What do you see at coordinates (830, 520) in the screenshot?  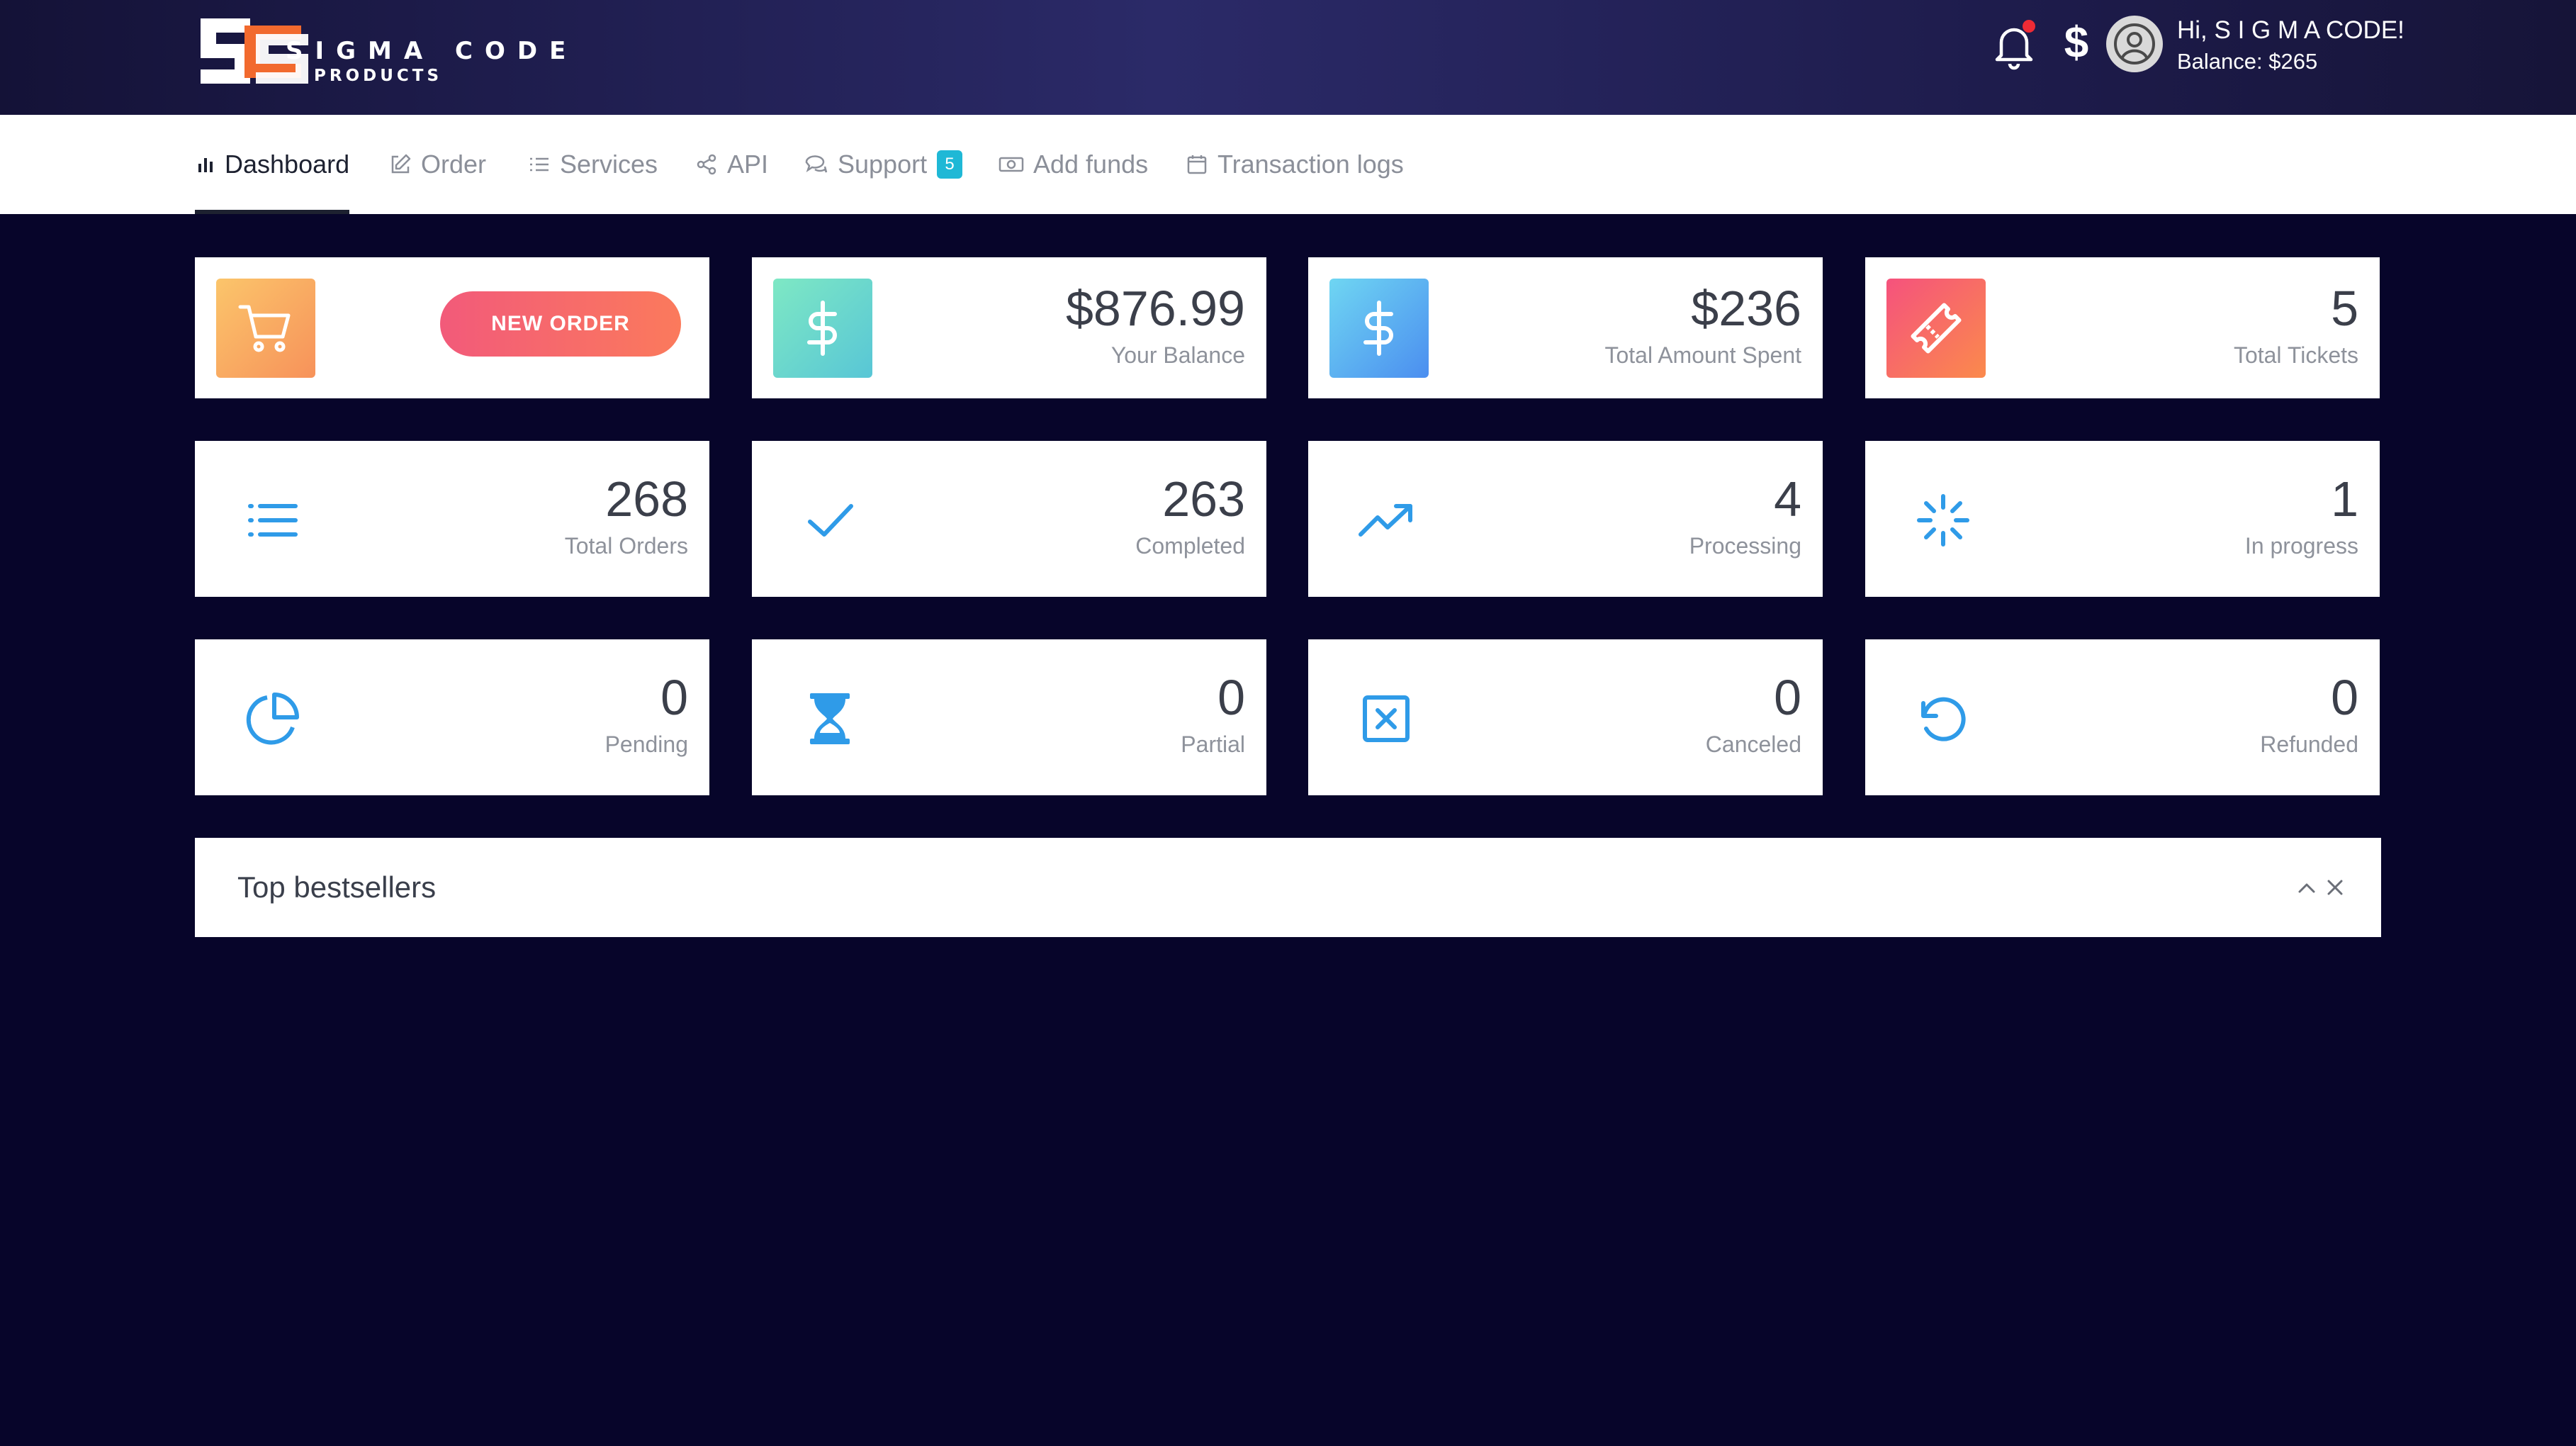 I see `check-icon` at bounding box center [830, 520].